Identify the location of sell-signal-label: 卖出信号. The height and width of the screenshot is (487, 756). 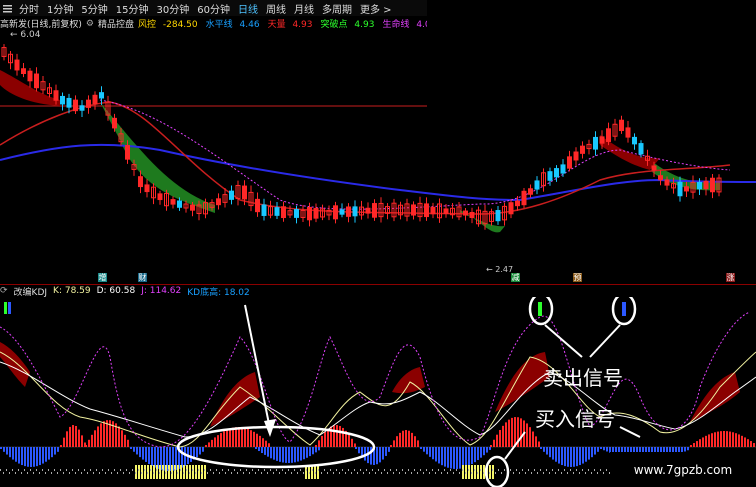
(583, 378).